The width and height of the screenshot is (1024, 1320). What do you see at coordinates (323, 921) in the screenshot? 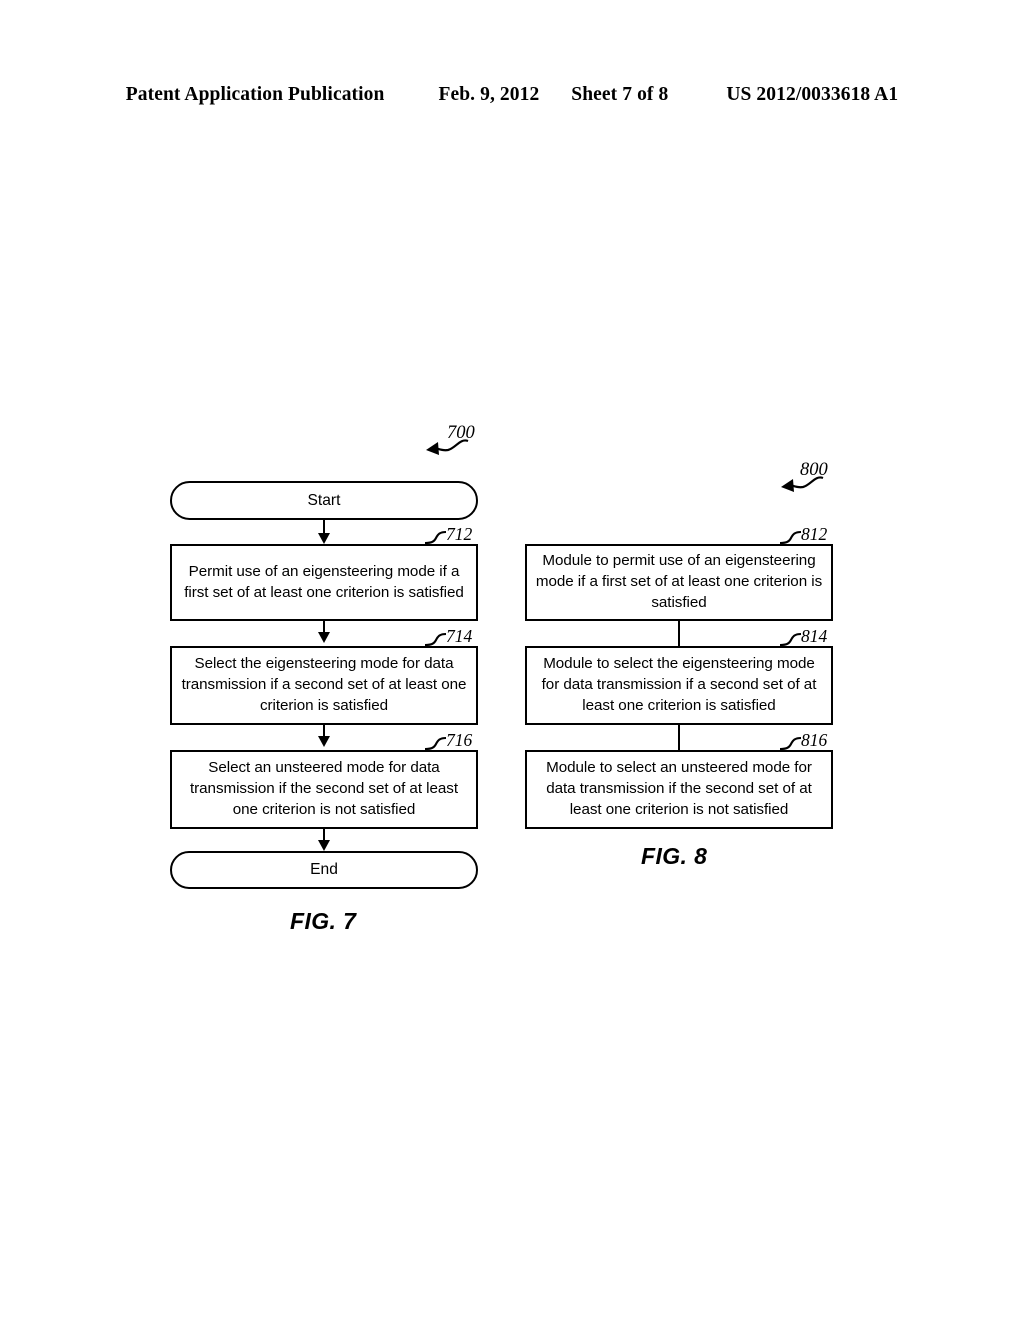
I see `figure-7-caption: FIG. 7` at bounding box center [323, 921].